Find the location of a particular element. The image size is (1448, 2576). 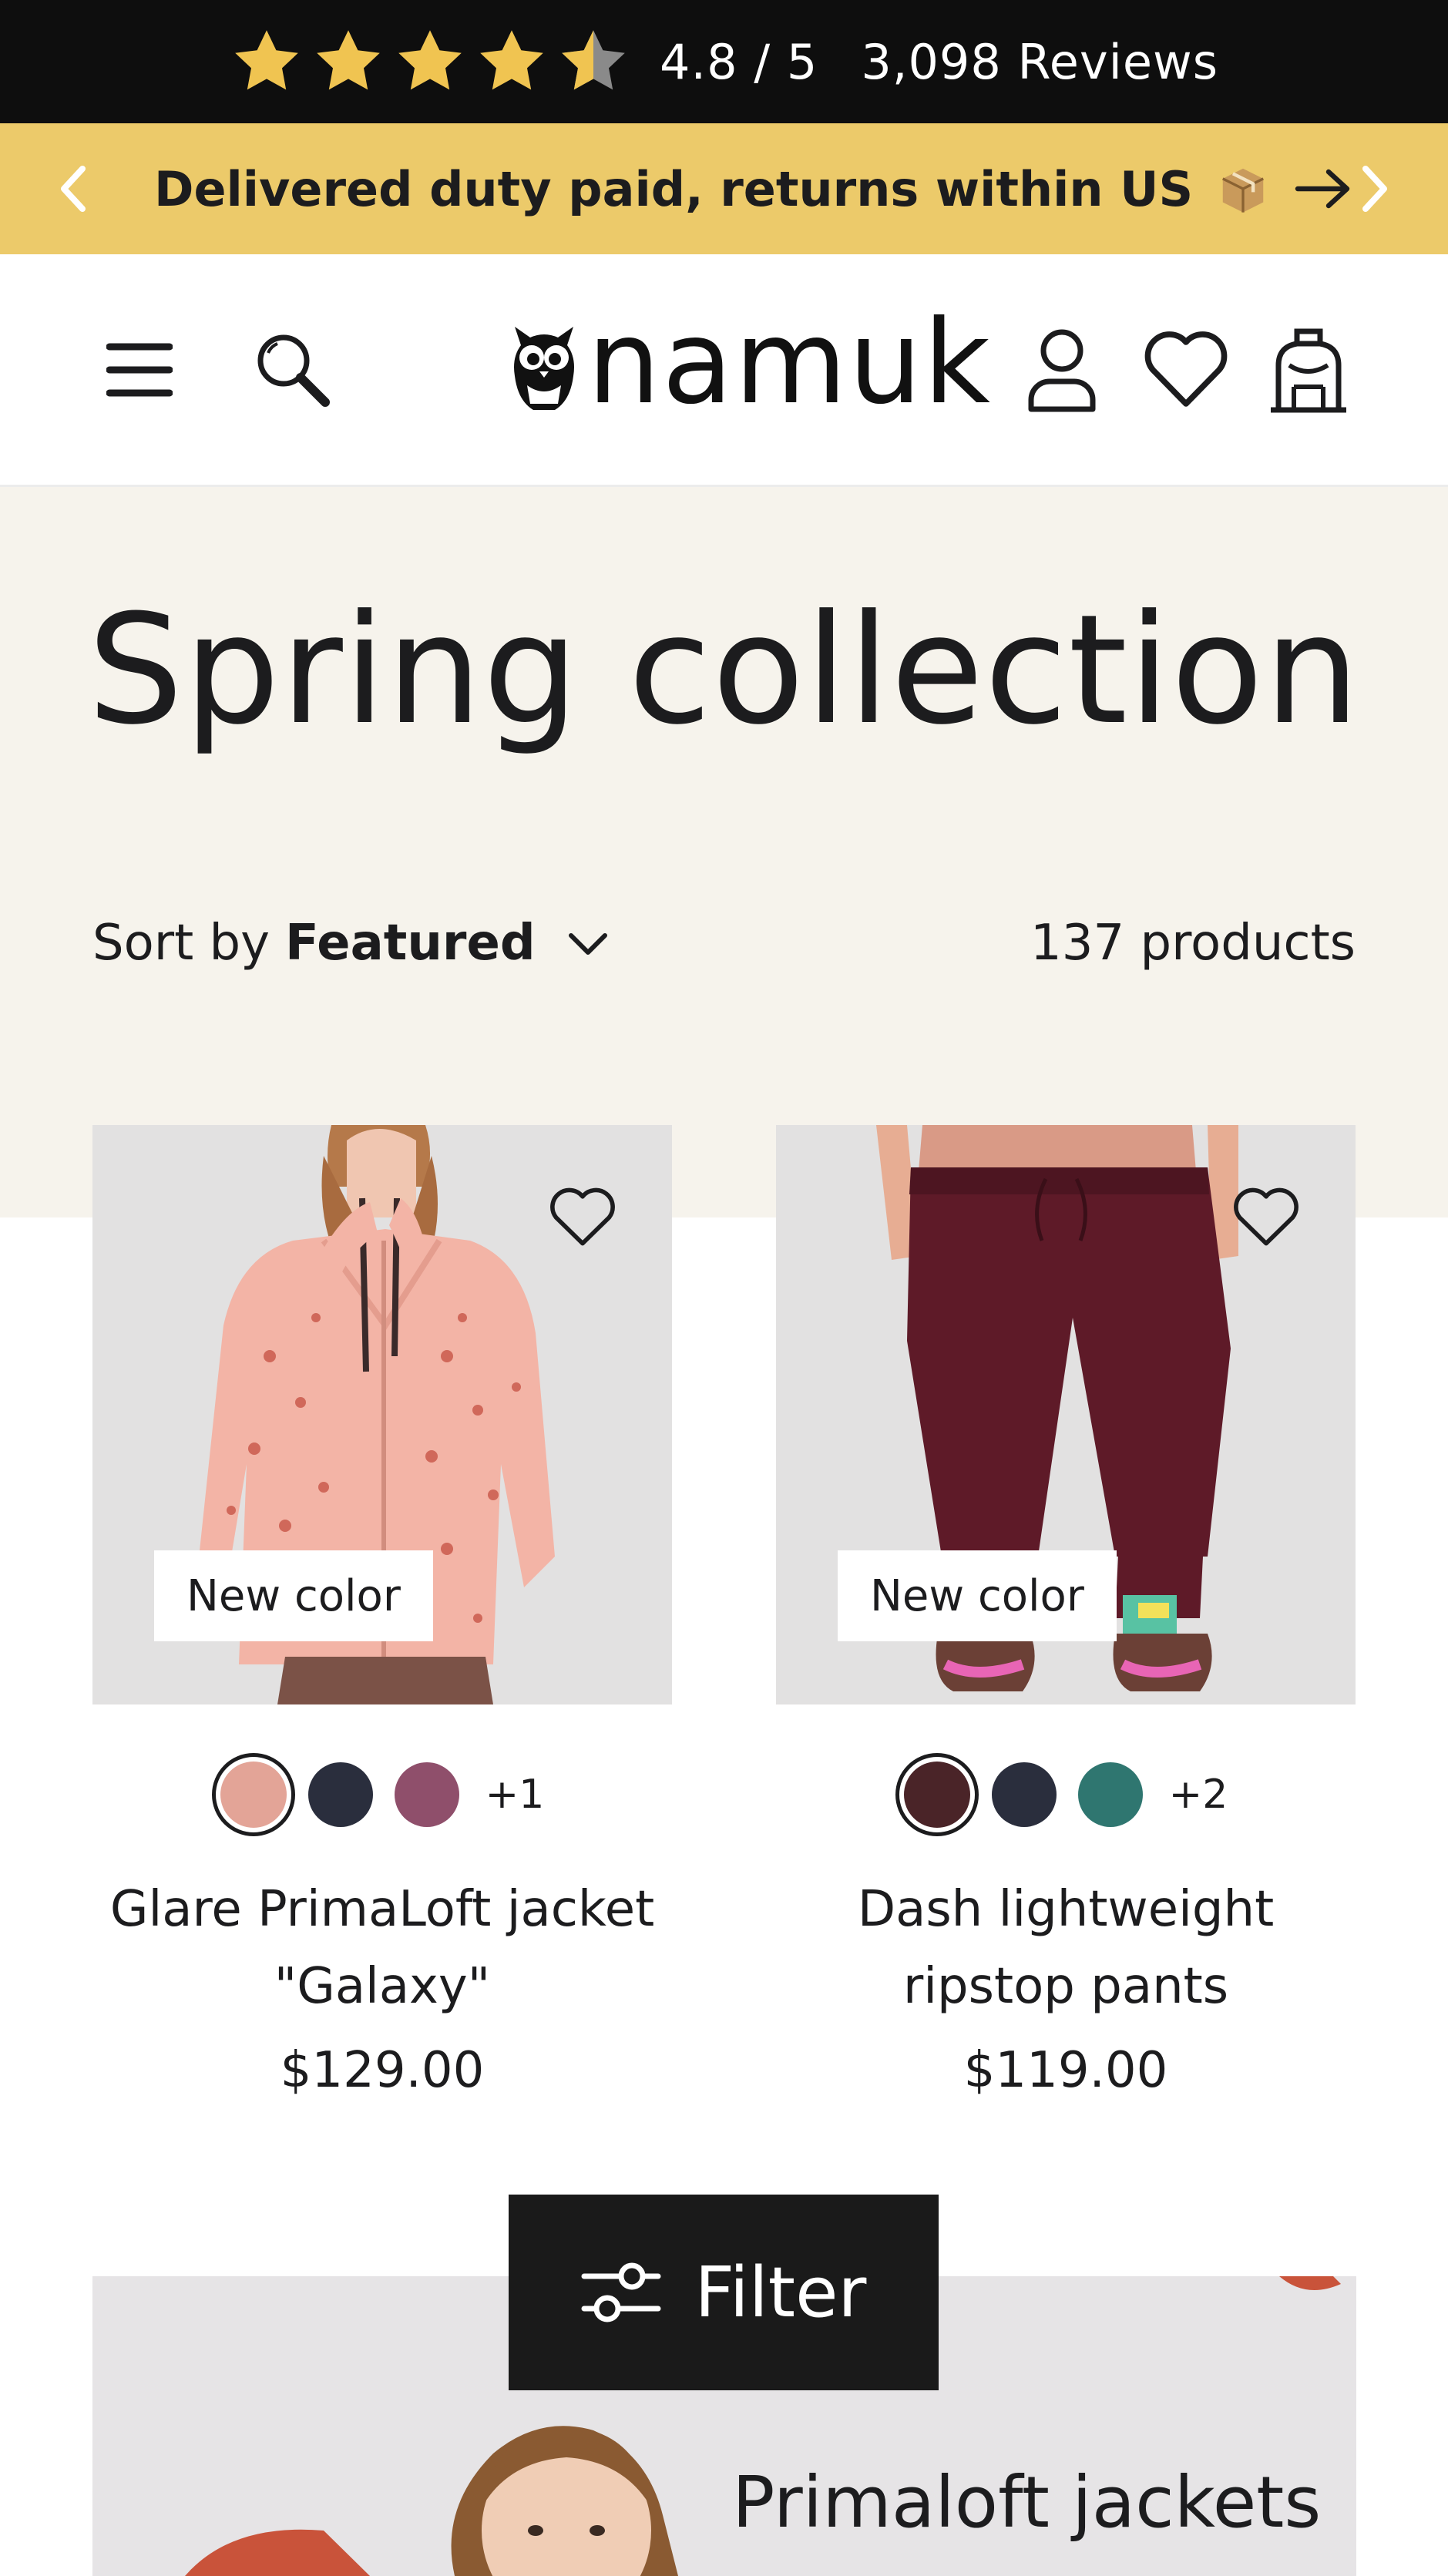

product-title-line: "Galaxy" is located at coordinates (382, 1986).